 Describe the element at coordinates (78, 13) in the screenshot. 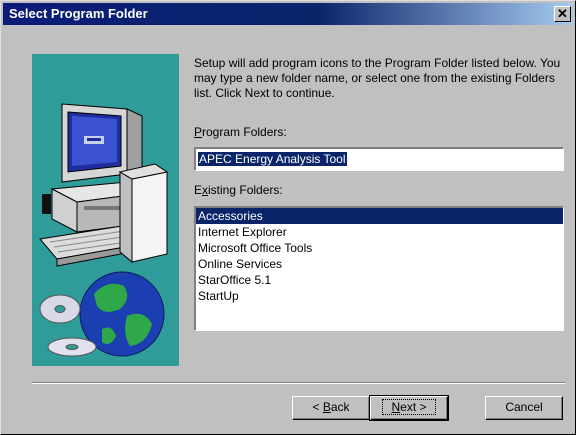

I see `dialog-title: Select Program Folder` at that location.